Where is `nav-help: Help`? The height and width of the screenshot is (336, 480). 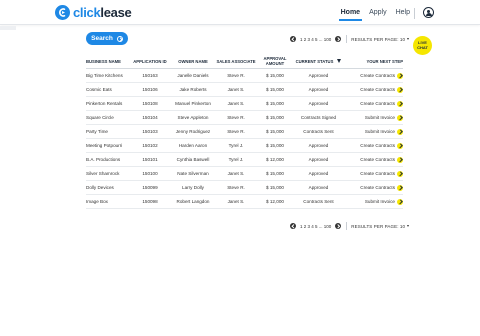 nav-help: Help is located at coordinates (403, 15).